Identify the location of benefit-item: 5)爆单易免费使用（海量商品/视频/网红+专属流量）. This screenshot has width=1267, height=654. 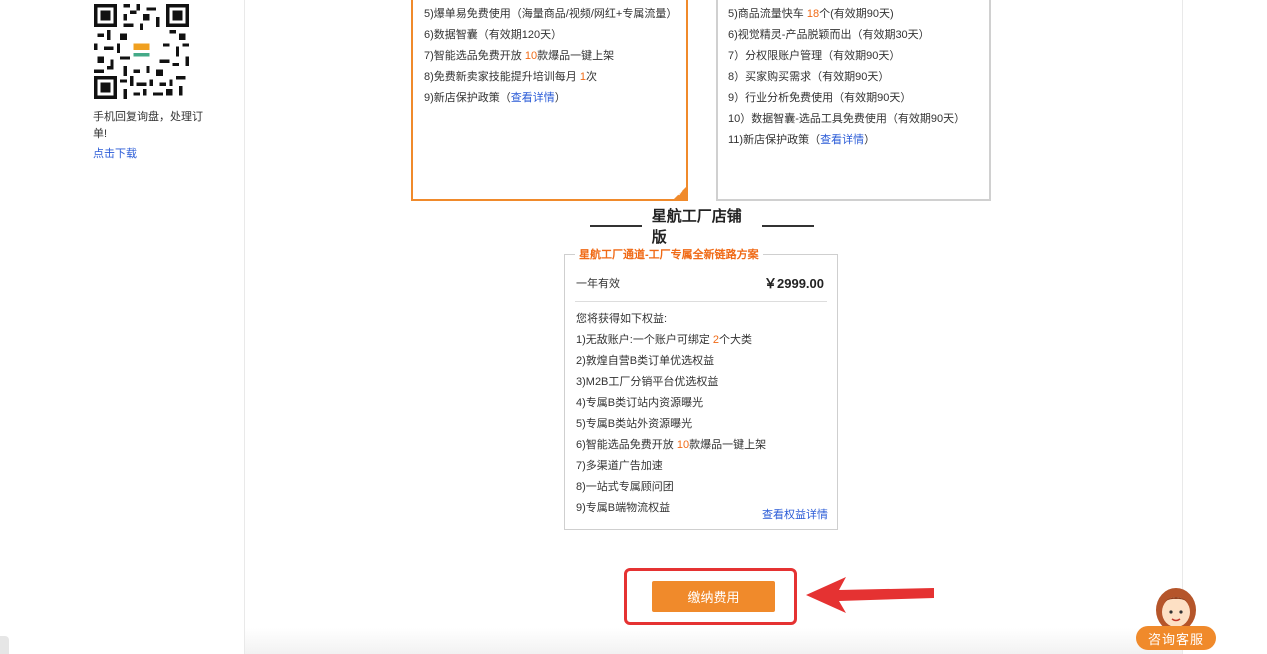
(551, 14).